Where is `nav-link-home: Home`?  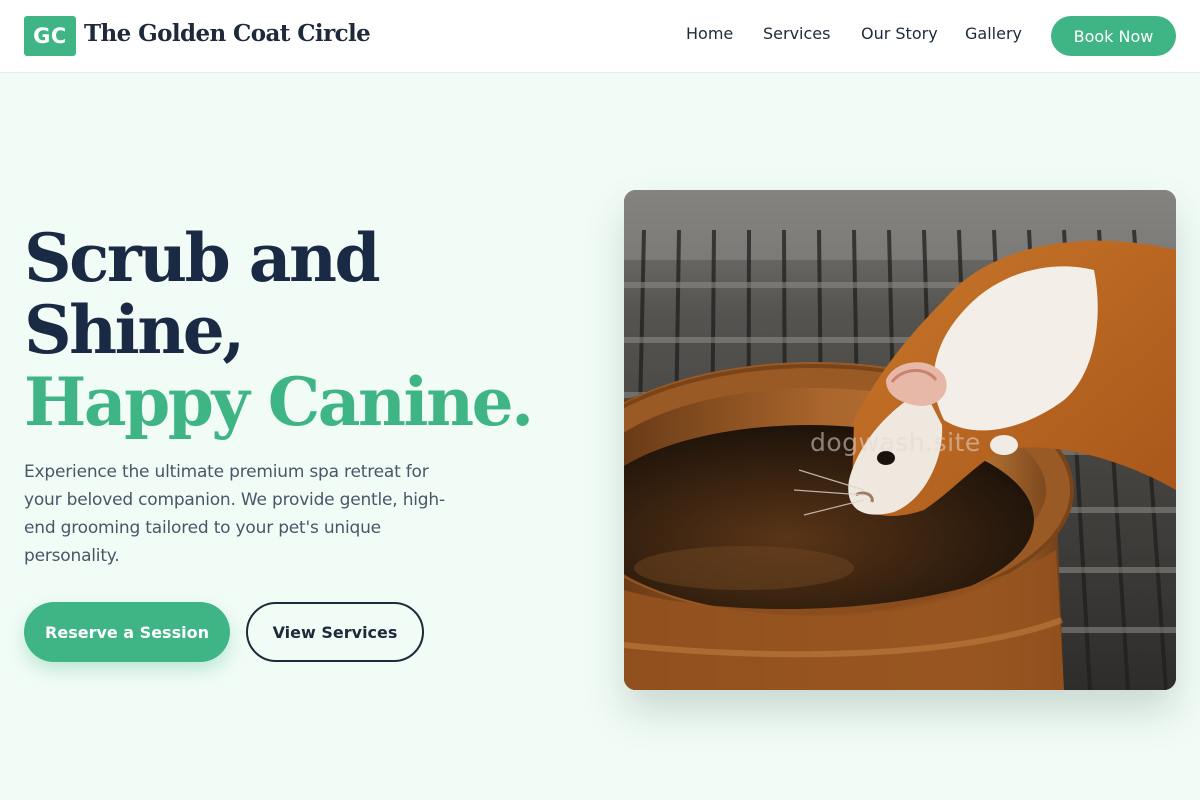 nav-link-home: Home is located at coordinates (709, 33).